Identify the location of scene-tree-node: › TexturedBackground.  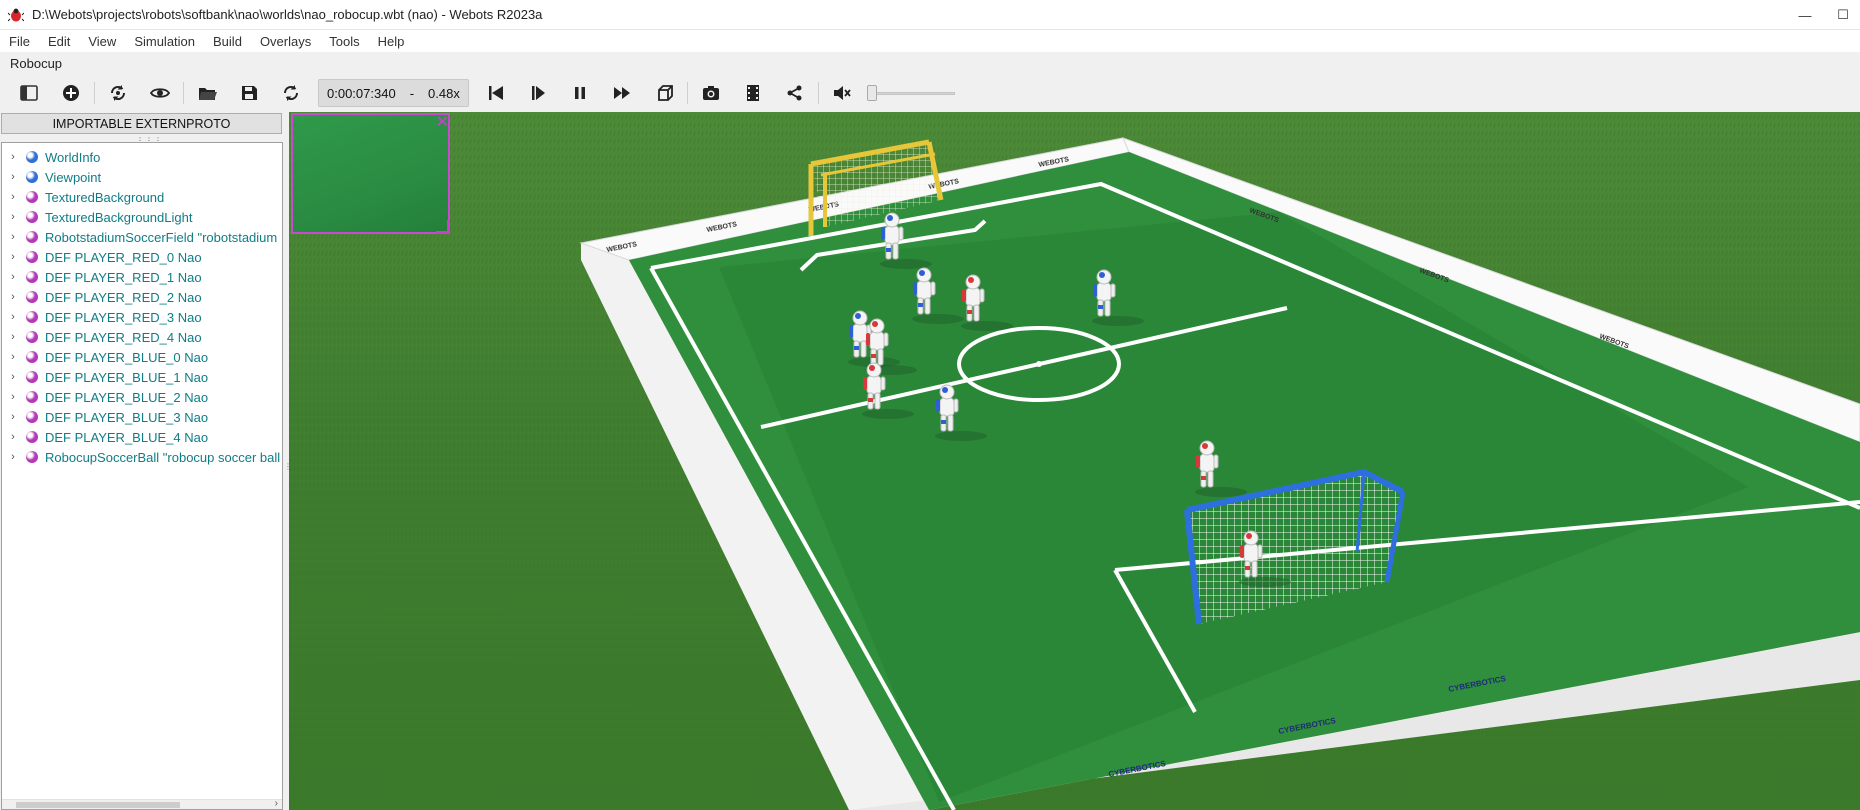
(142, 197).